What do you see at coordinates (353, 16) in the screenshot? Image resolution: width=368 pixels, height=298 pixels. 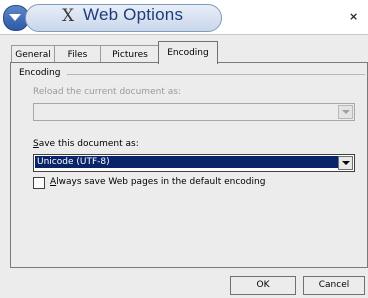 I see `close-icon: ×` at bounding box center [353, 16].